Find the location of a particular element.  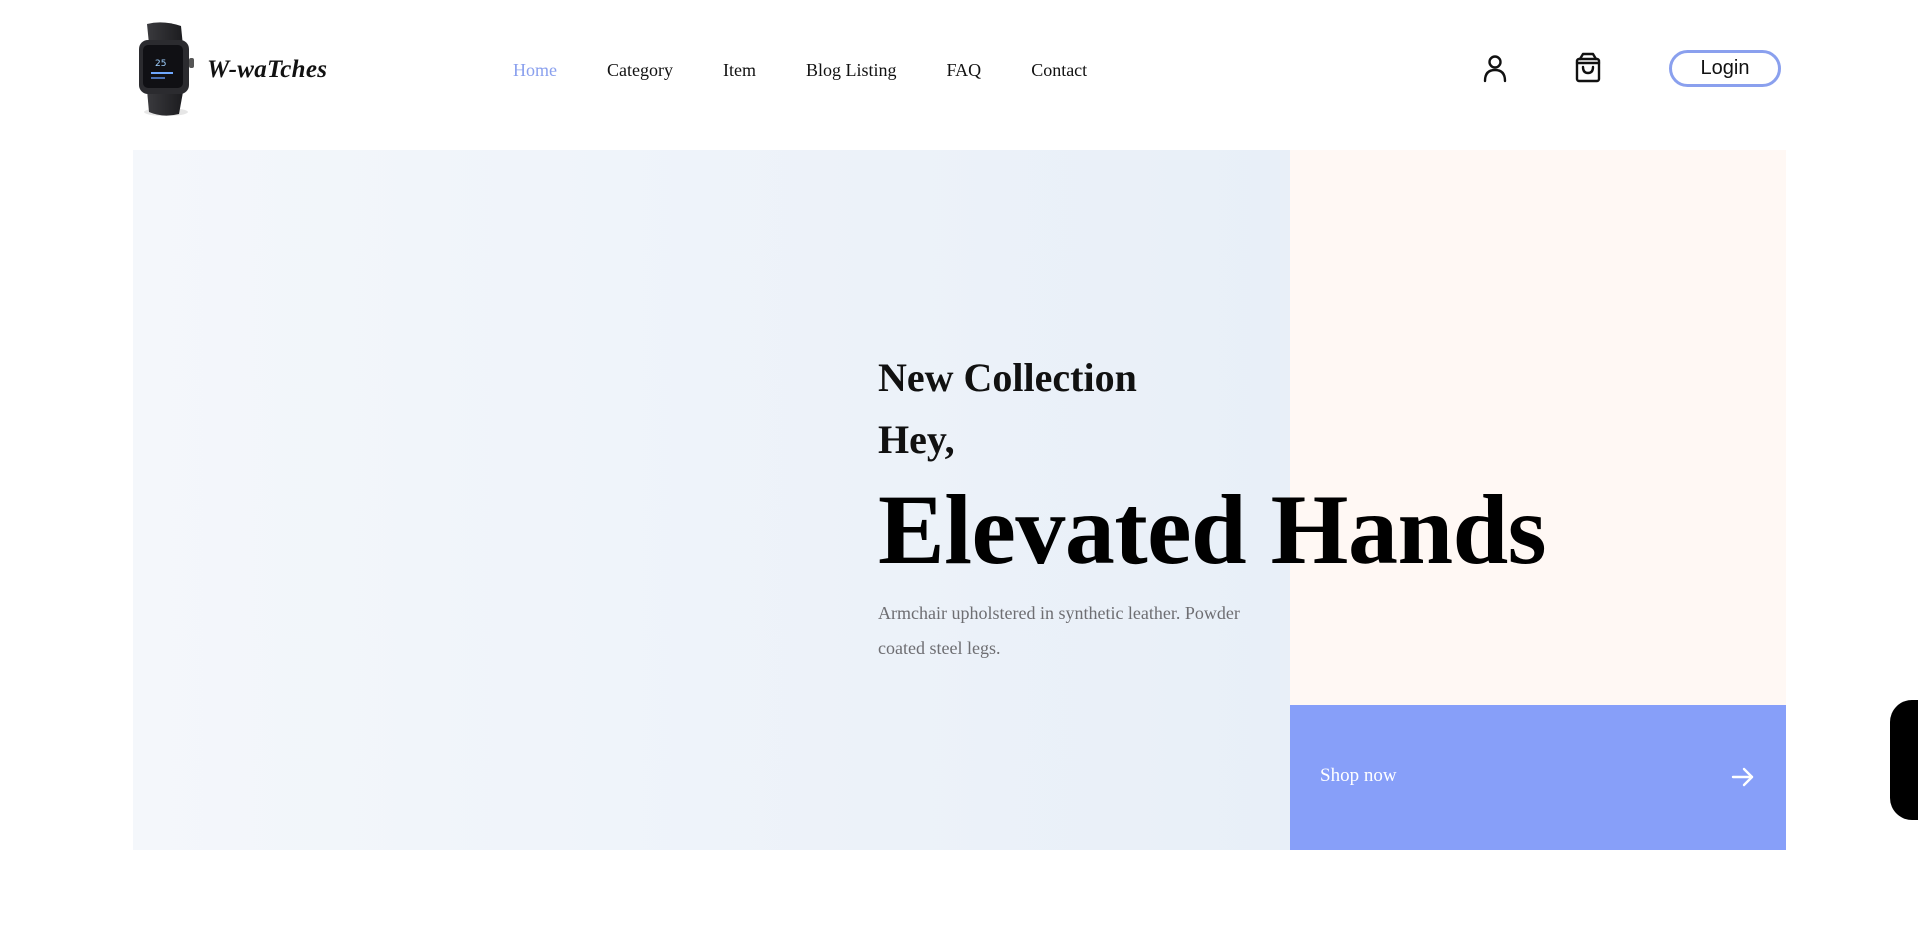

nav-item-blog-listing: Blog Listing is located at coordinates (851, 70).